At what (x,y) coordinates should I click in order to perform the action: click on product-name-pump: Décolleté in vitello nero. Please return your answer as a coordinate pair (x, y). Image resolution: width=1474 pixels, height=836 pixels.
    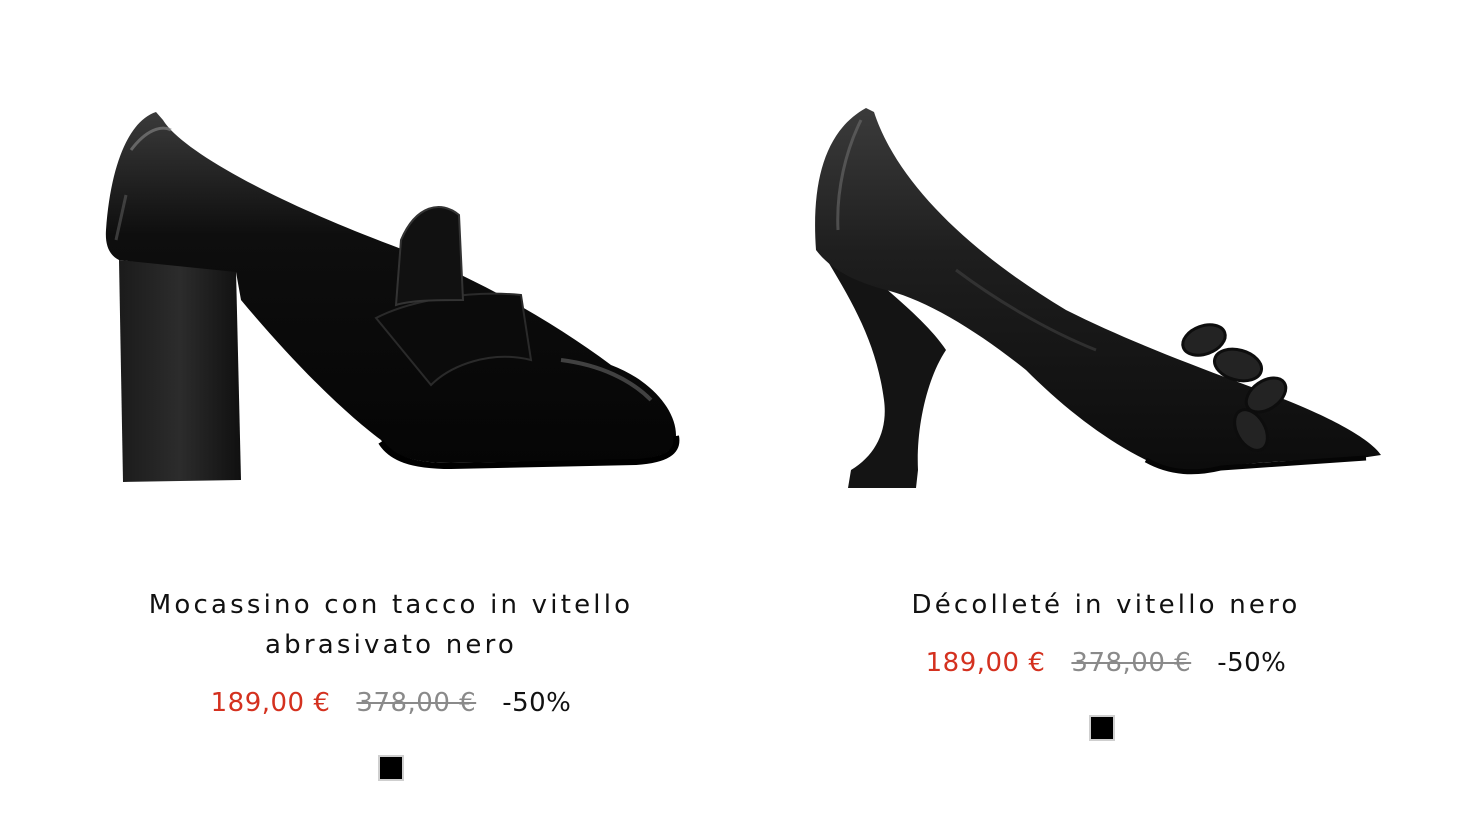
    Looking at the image, I should click on (1106, 605).